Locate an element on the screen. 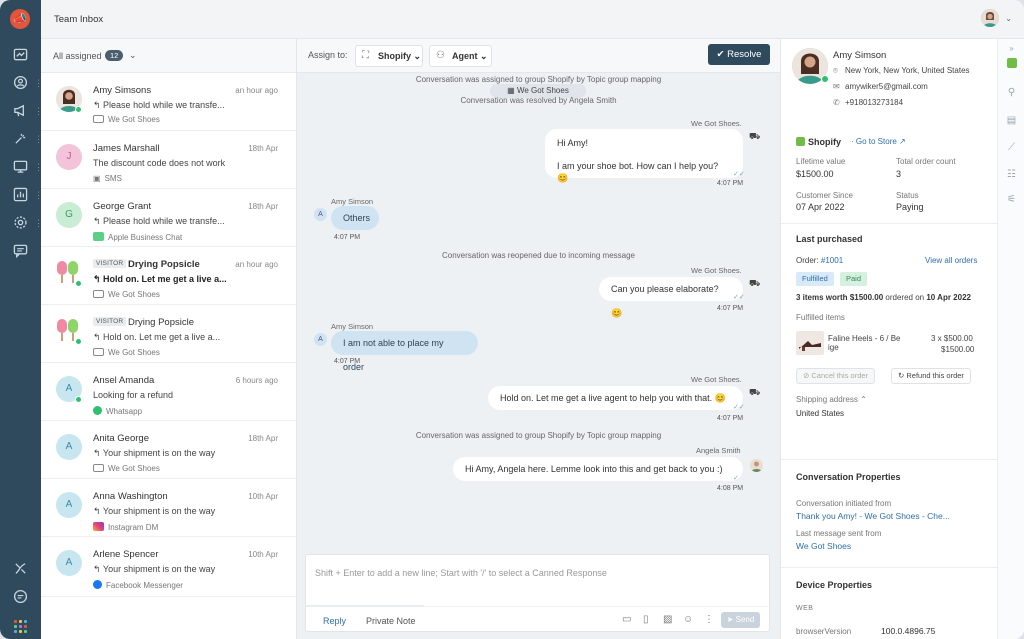 Image resolution: width=1024 pixels, height=639 pixels. analytics-icon: ⟋ is located at coordinates (1011, 147).